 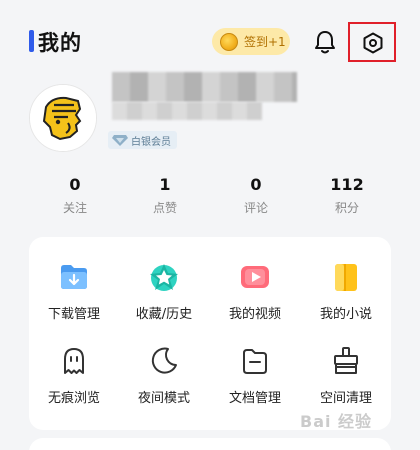 I want to click on tool-download-manager: 下载管理, so click(x=74, y=291).